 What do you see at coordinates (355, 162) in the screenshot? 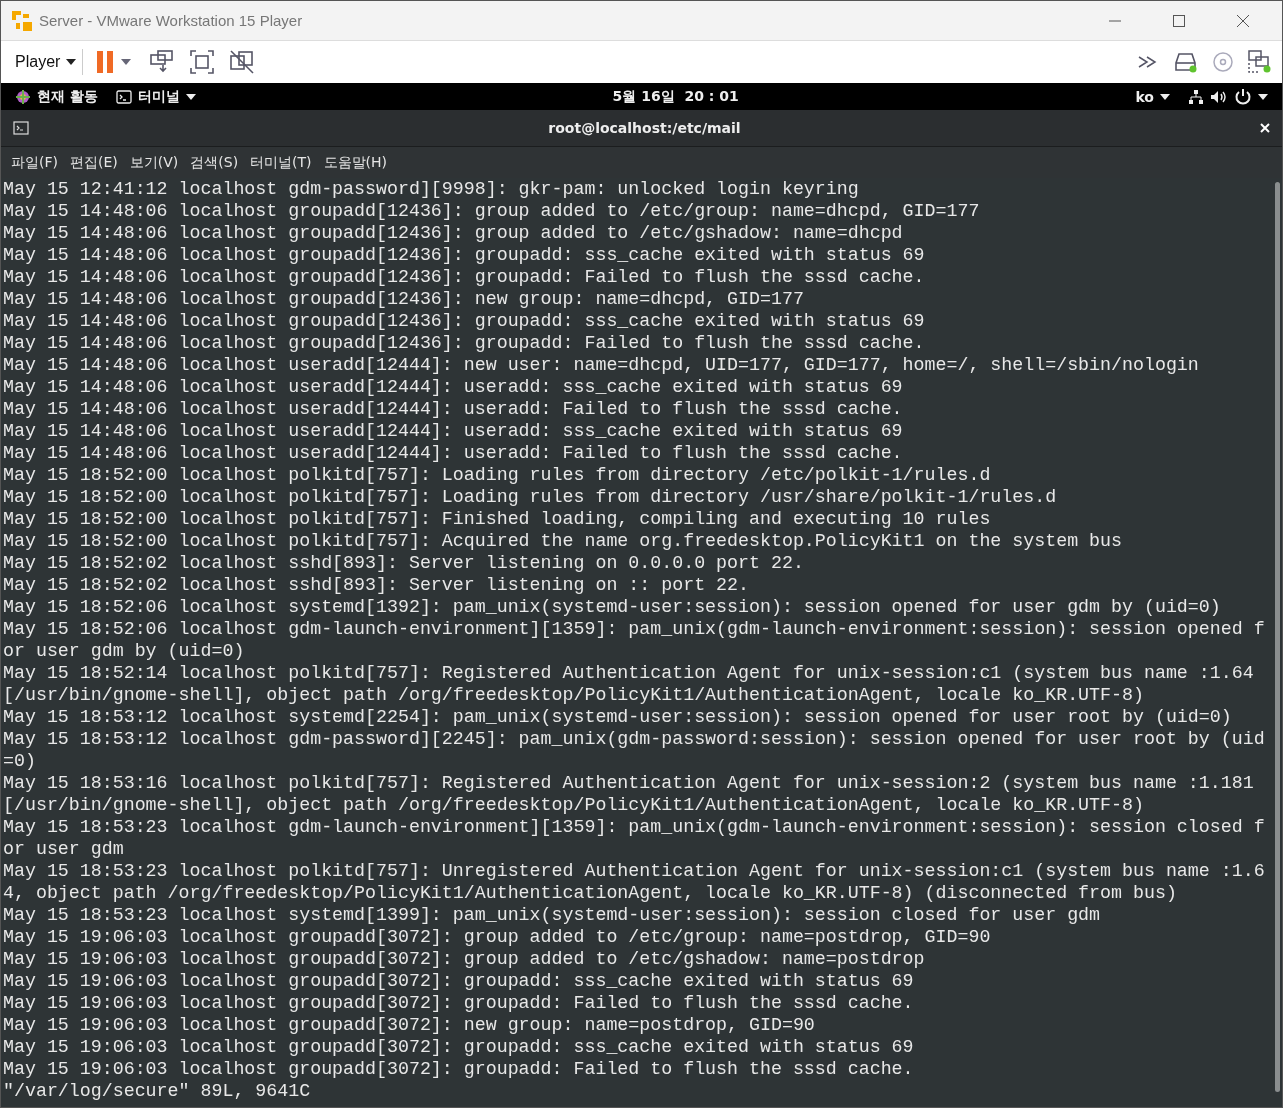
I see `menu-item: 도움말(H)` at bounding box center [355, 162].